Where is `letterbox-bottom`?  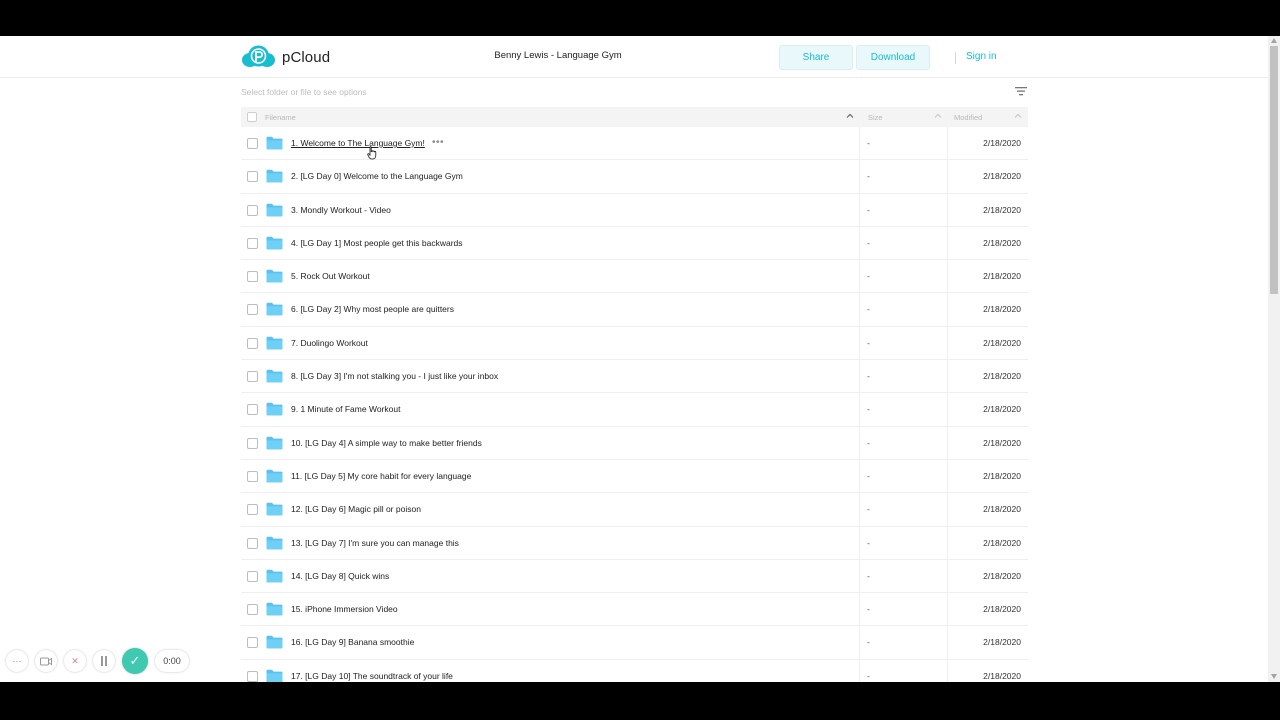 letterbox-bottom is located at coordinates (640, 701).